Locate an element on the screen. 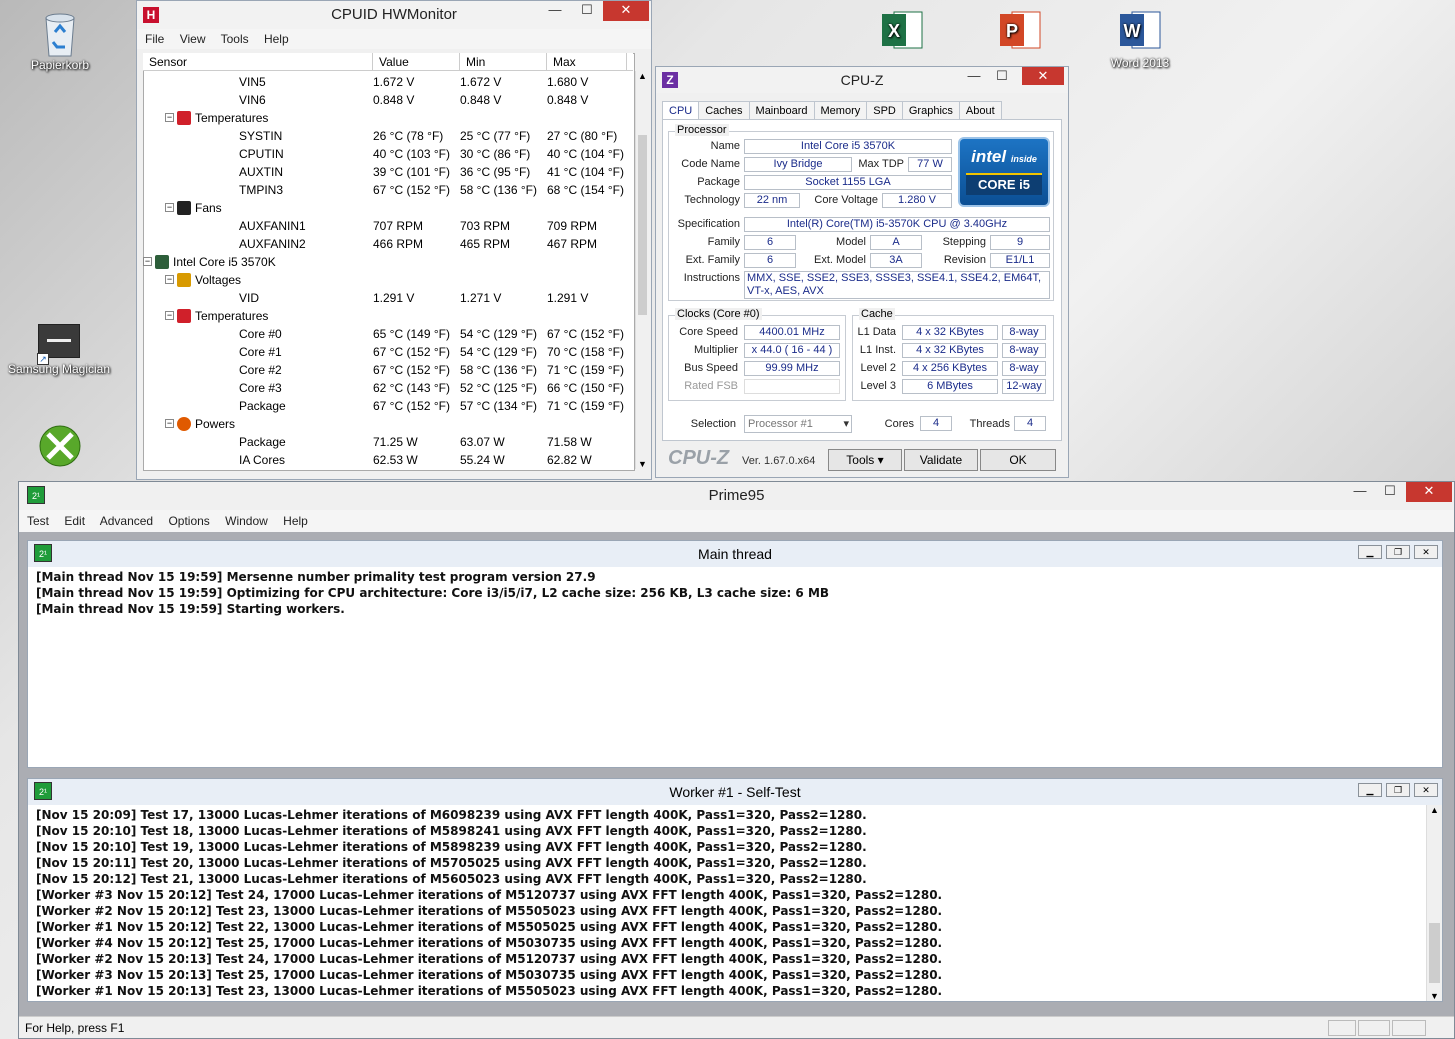 The image size is (1455, 1039). processor-select: Processor #1 ▾ is located at coordinates (798, 424).